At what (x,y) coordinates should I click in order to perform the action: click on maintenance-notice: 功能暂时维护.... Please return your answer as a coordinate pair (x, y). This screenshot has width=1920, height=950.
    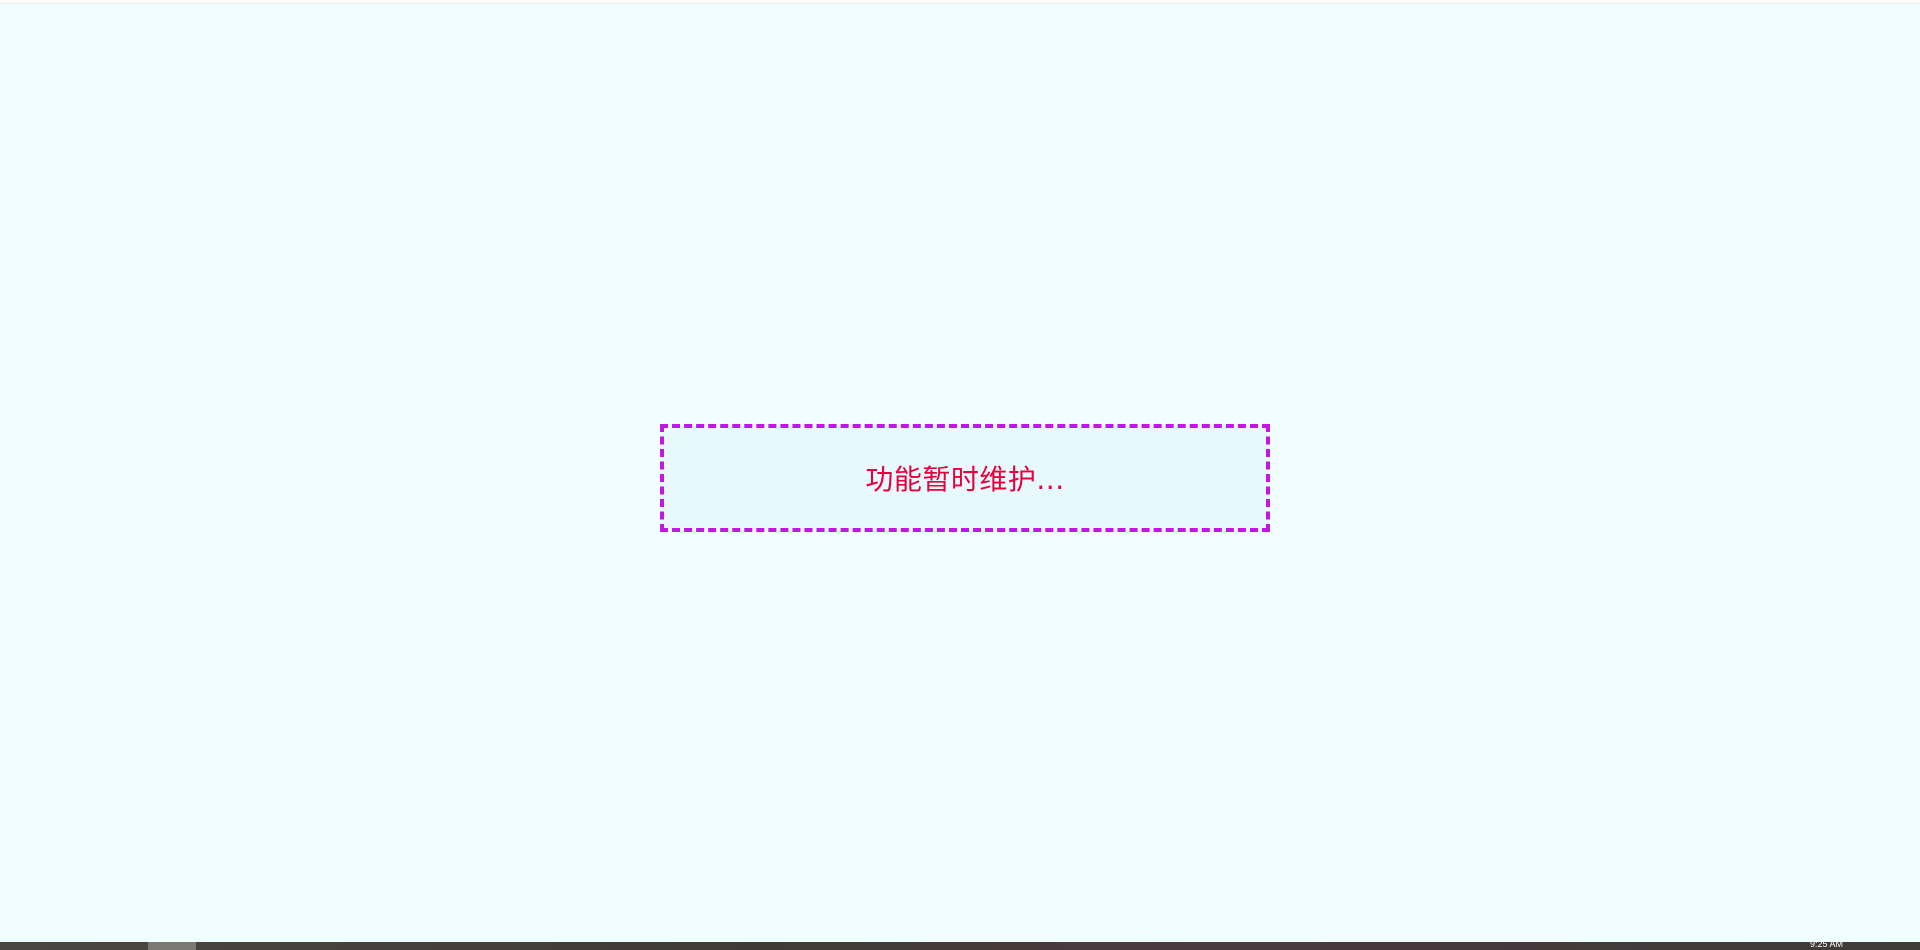
    Looking at the image, I should click on (965, 478).